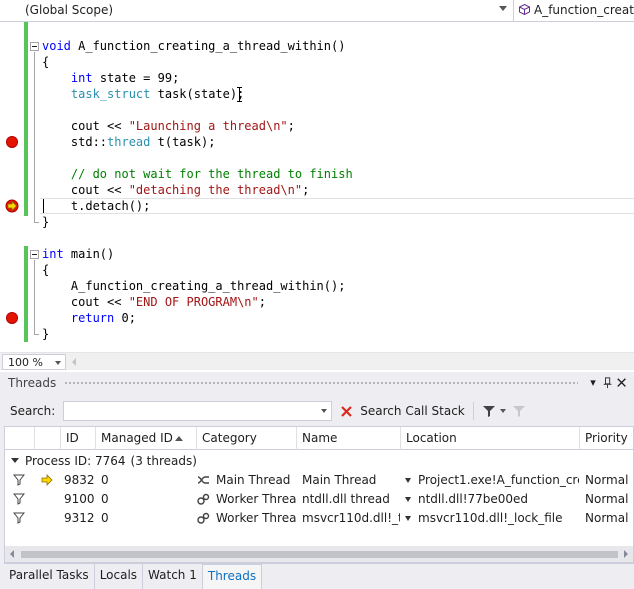 This screenshot has height=589, width=634. What do you see at coordinates (574, 10) in the screenshot?
I see `member-dropdown: A_function_creatin` at bounding box center [574, 10].